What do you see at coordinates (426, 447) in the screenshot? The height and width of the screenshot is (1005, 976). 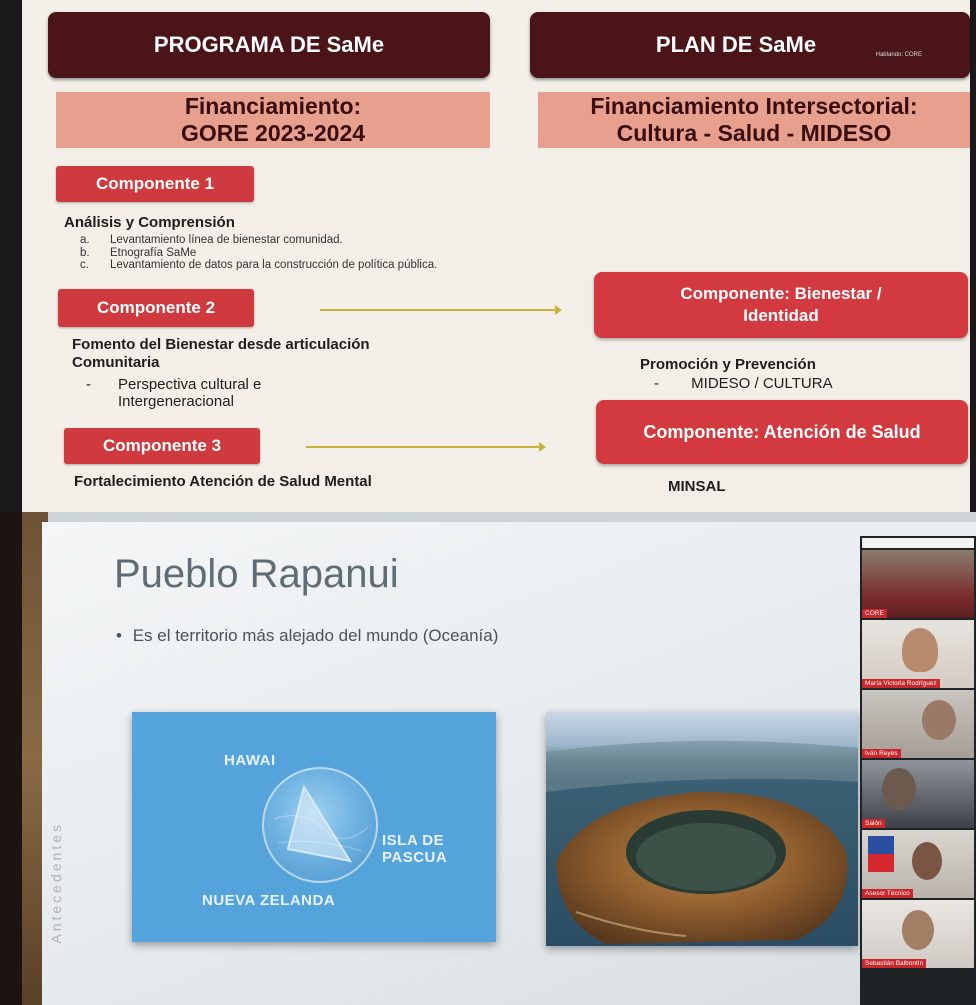 I see `arrow-comp3-to-salud` at bounding box center [426, 447].